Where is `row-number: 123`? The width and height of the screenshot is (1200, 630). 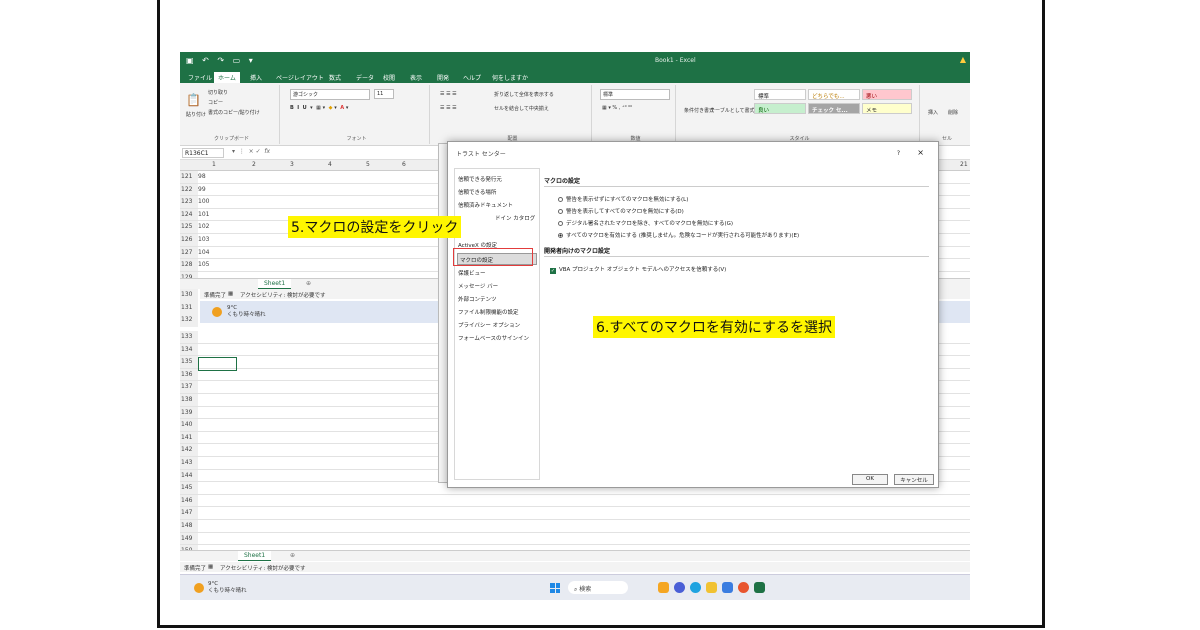
row-number: 123 is located at coordinates (189, 202).